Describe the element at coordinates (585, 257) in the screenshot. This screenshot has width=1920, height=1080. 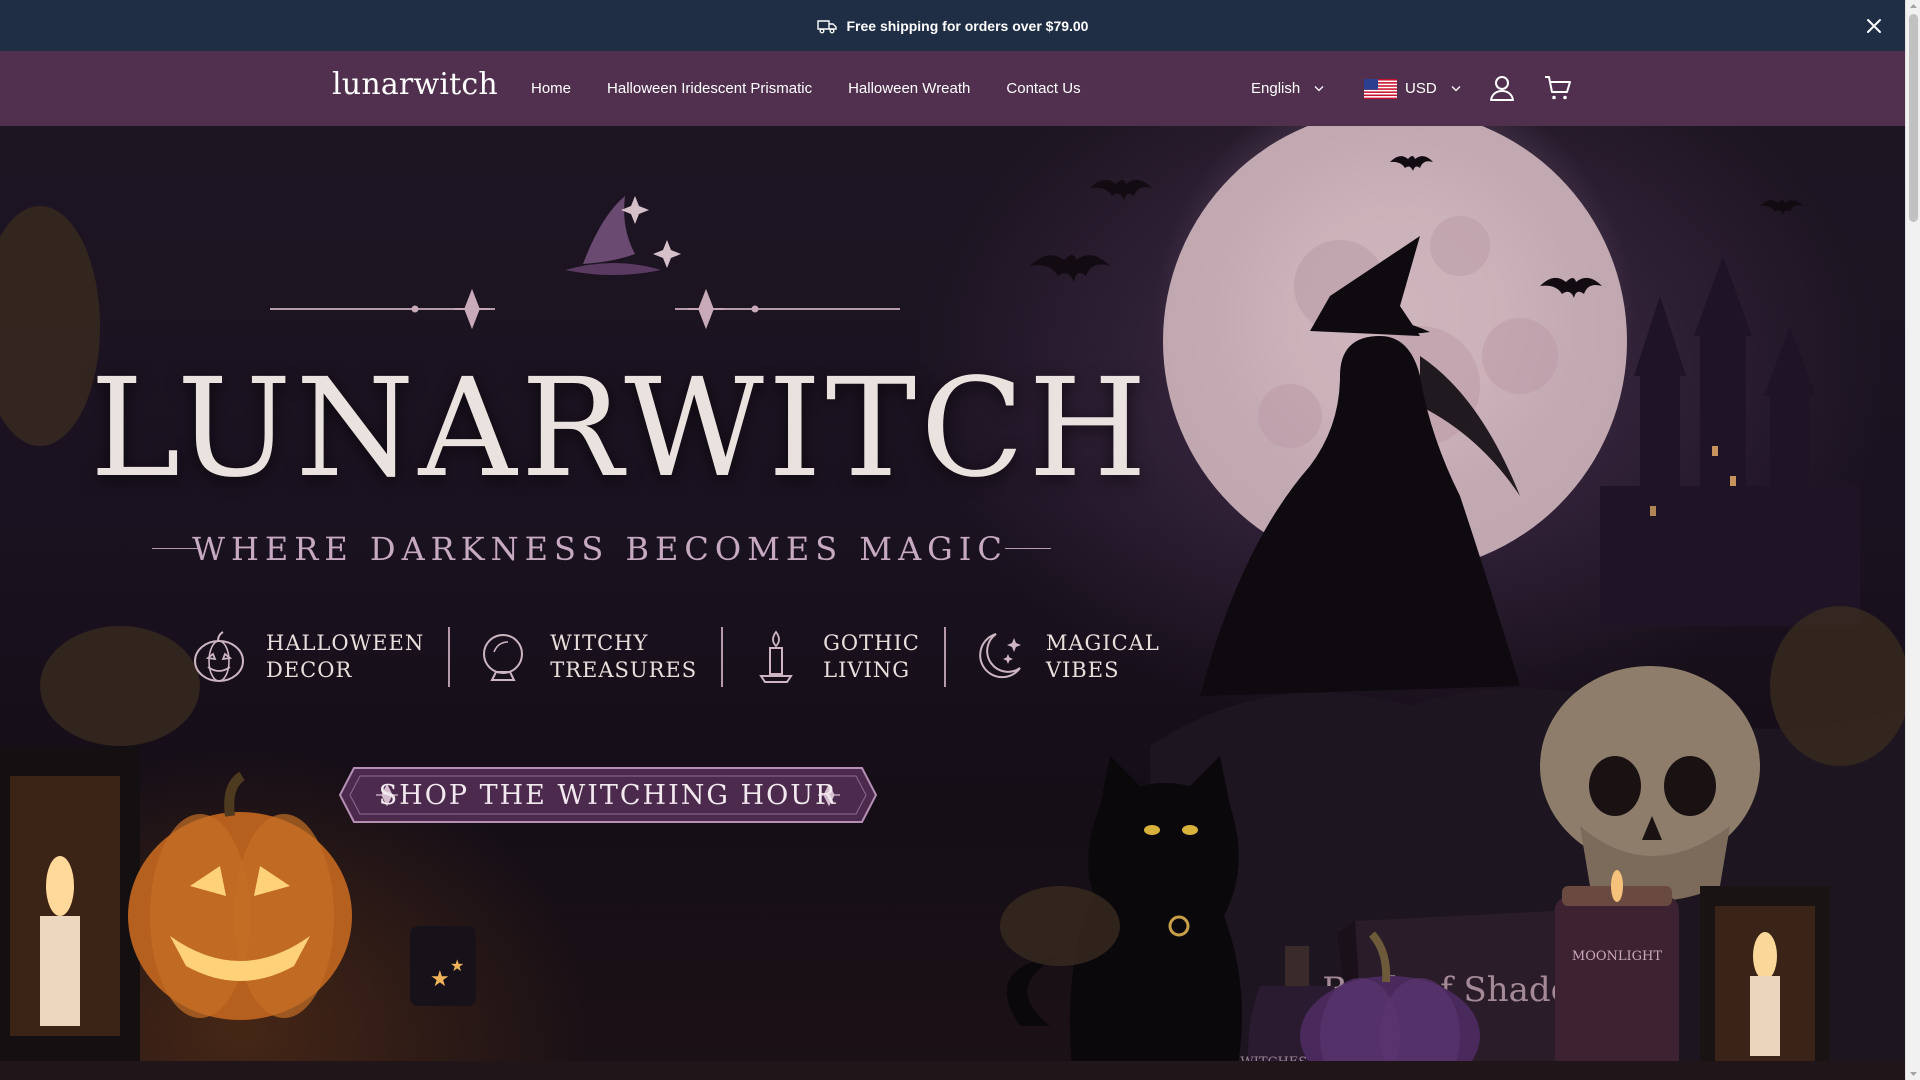
I see `crescent-moon-emblem` at that location.